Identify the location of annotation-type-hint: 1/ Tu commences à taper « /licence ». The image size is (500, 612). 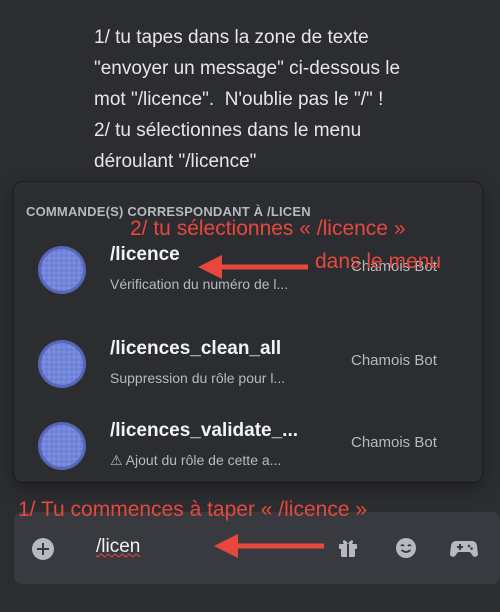
(193, 509).